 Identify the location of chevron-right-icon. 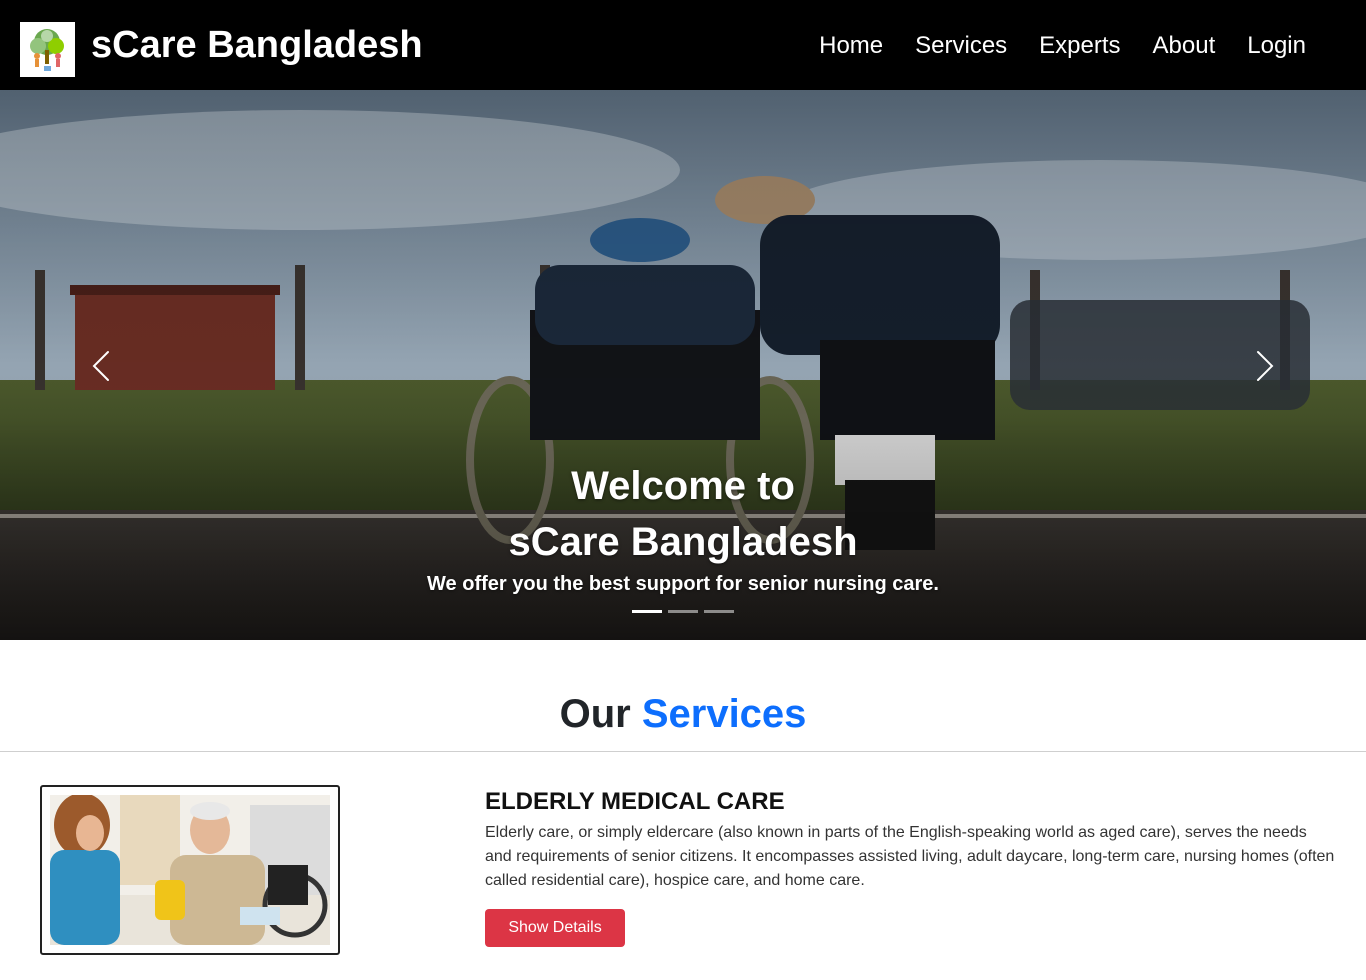
(1265, 366).